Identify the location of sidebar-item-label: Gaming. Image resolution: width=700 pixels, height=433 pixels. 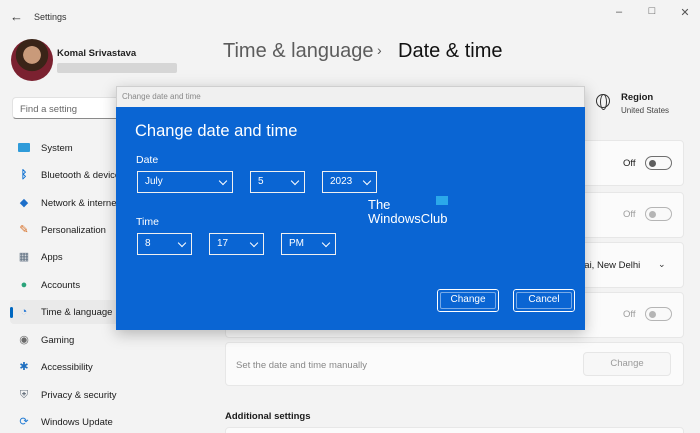
(58, 340).